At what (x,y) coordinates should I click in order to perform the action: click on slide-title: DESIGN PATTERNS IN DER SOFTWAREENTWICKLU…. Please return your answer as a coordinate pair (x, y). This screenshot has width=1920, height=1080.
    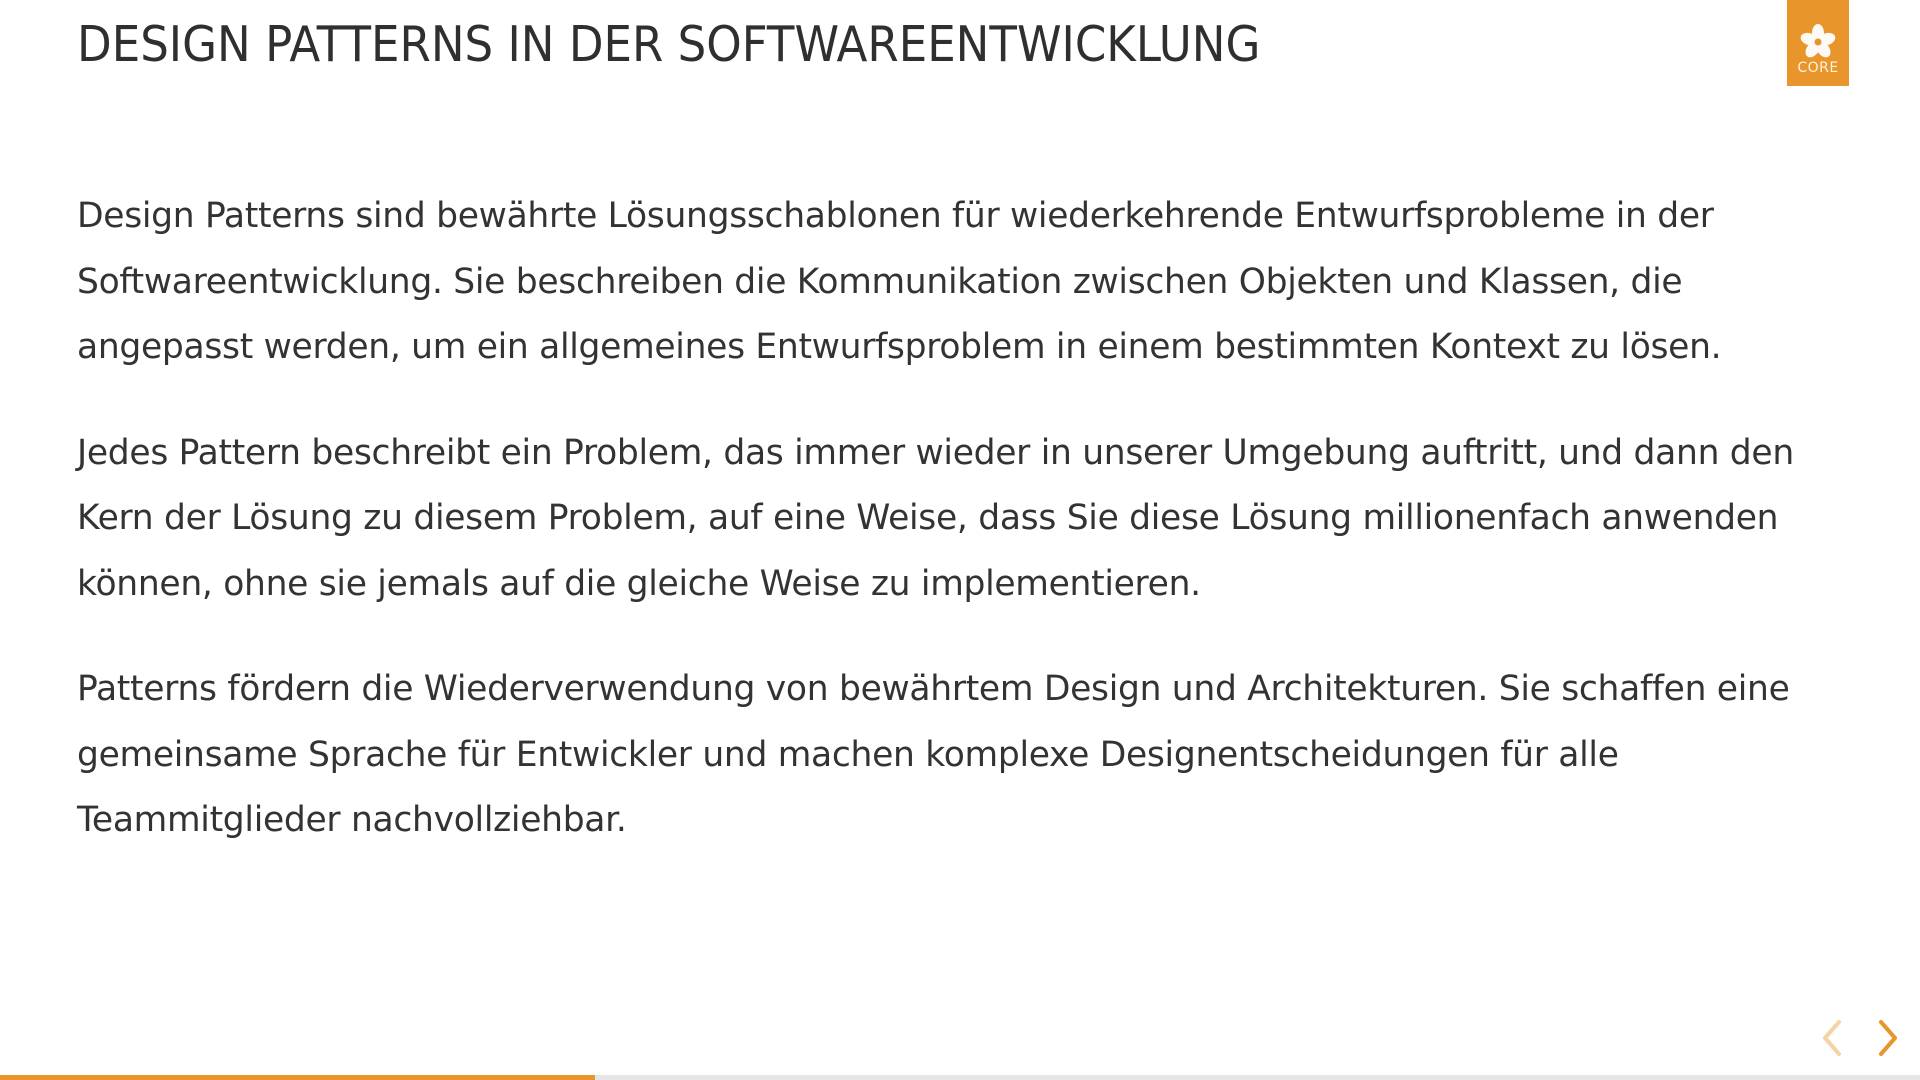
    Looking at the image, I should click on (669, 44).